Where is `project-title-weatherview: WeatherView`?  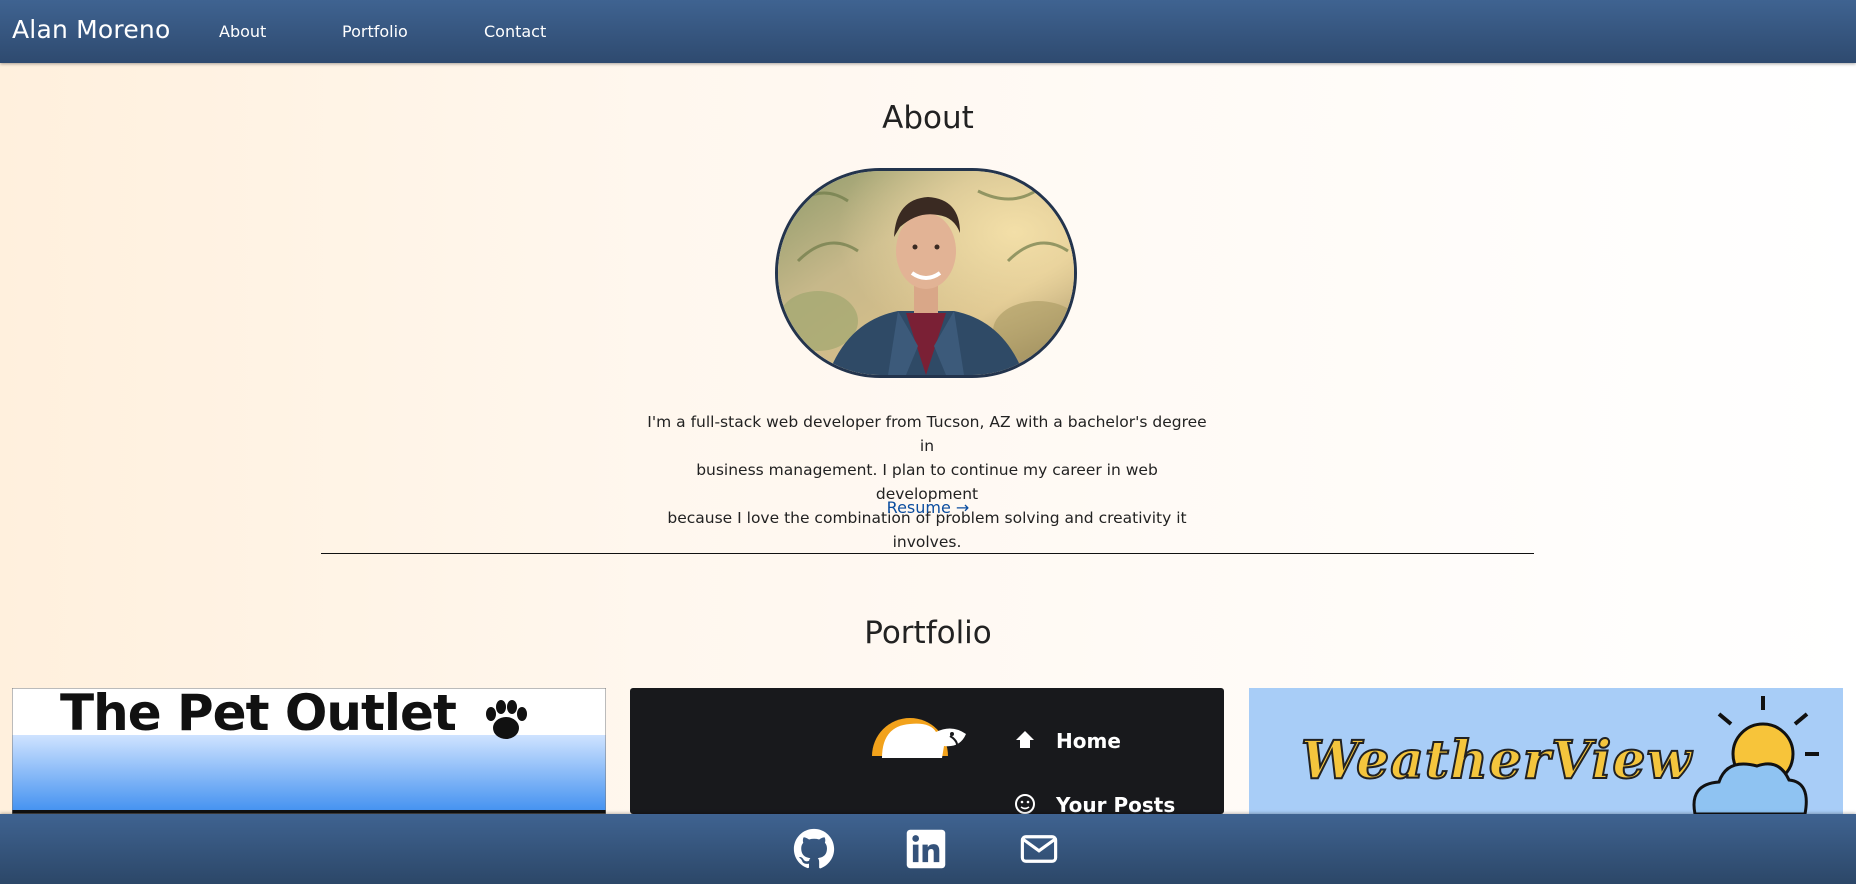 project-title-weatherview: WeatherView is located at coordinates (1496, 760).